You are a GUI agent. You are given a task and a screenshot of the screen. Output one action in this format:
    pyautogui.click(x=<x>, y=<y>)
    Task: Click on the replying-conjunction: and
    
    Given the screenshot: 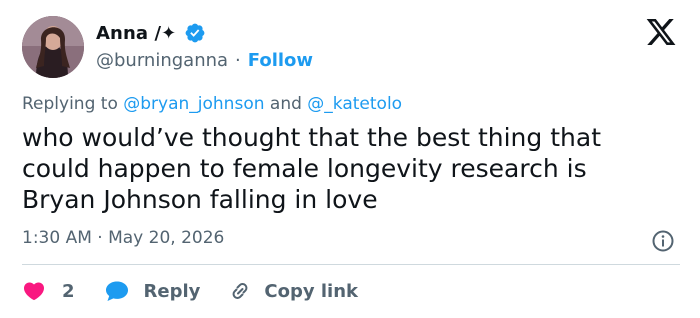 What is the action you would take?
    pyautogui.click(x=286, y=104)
    